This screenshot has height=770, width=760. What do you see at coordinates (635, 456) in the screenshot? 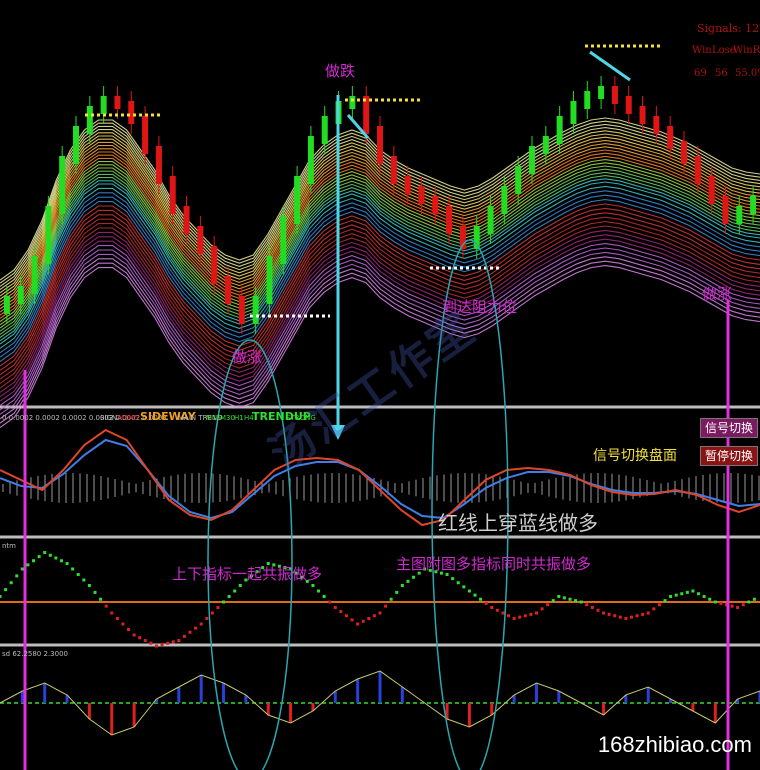
I see `annotation-switch-panel: 信号切换盘面` at bounding box center [635, 456].